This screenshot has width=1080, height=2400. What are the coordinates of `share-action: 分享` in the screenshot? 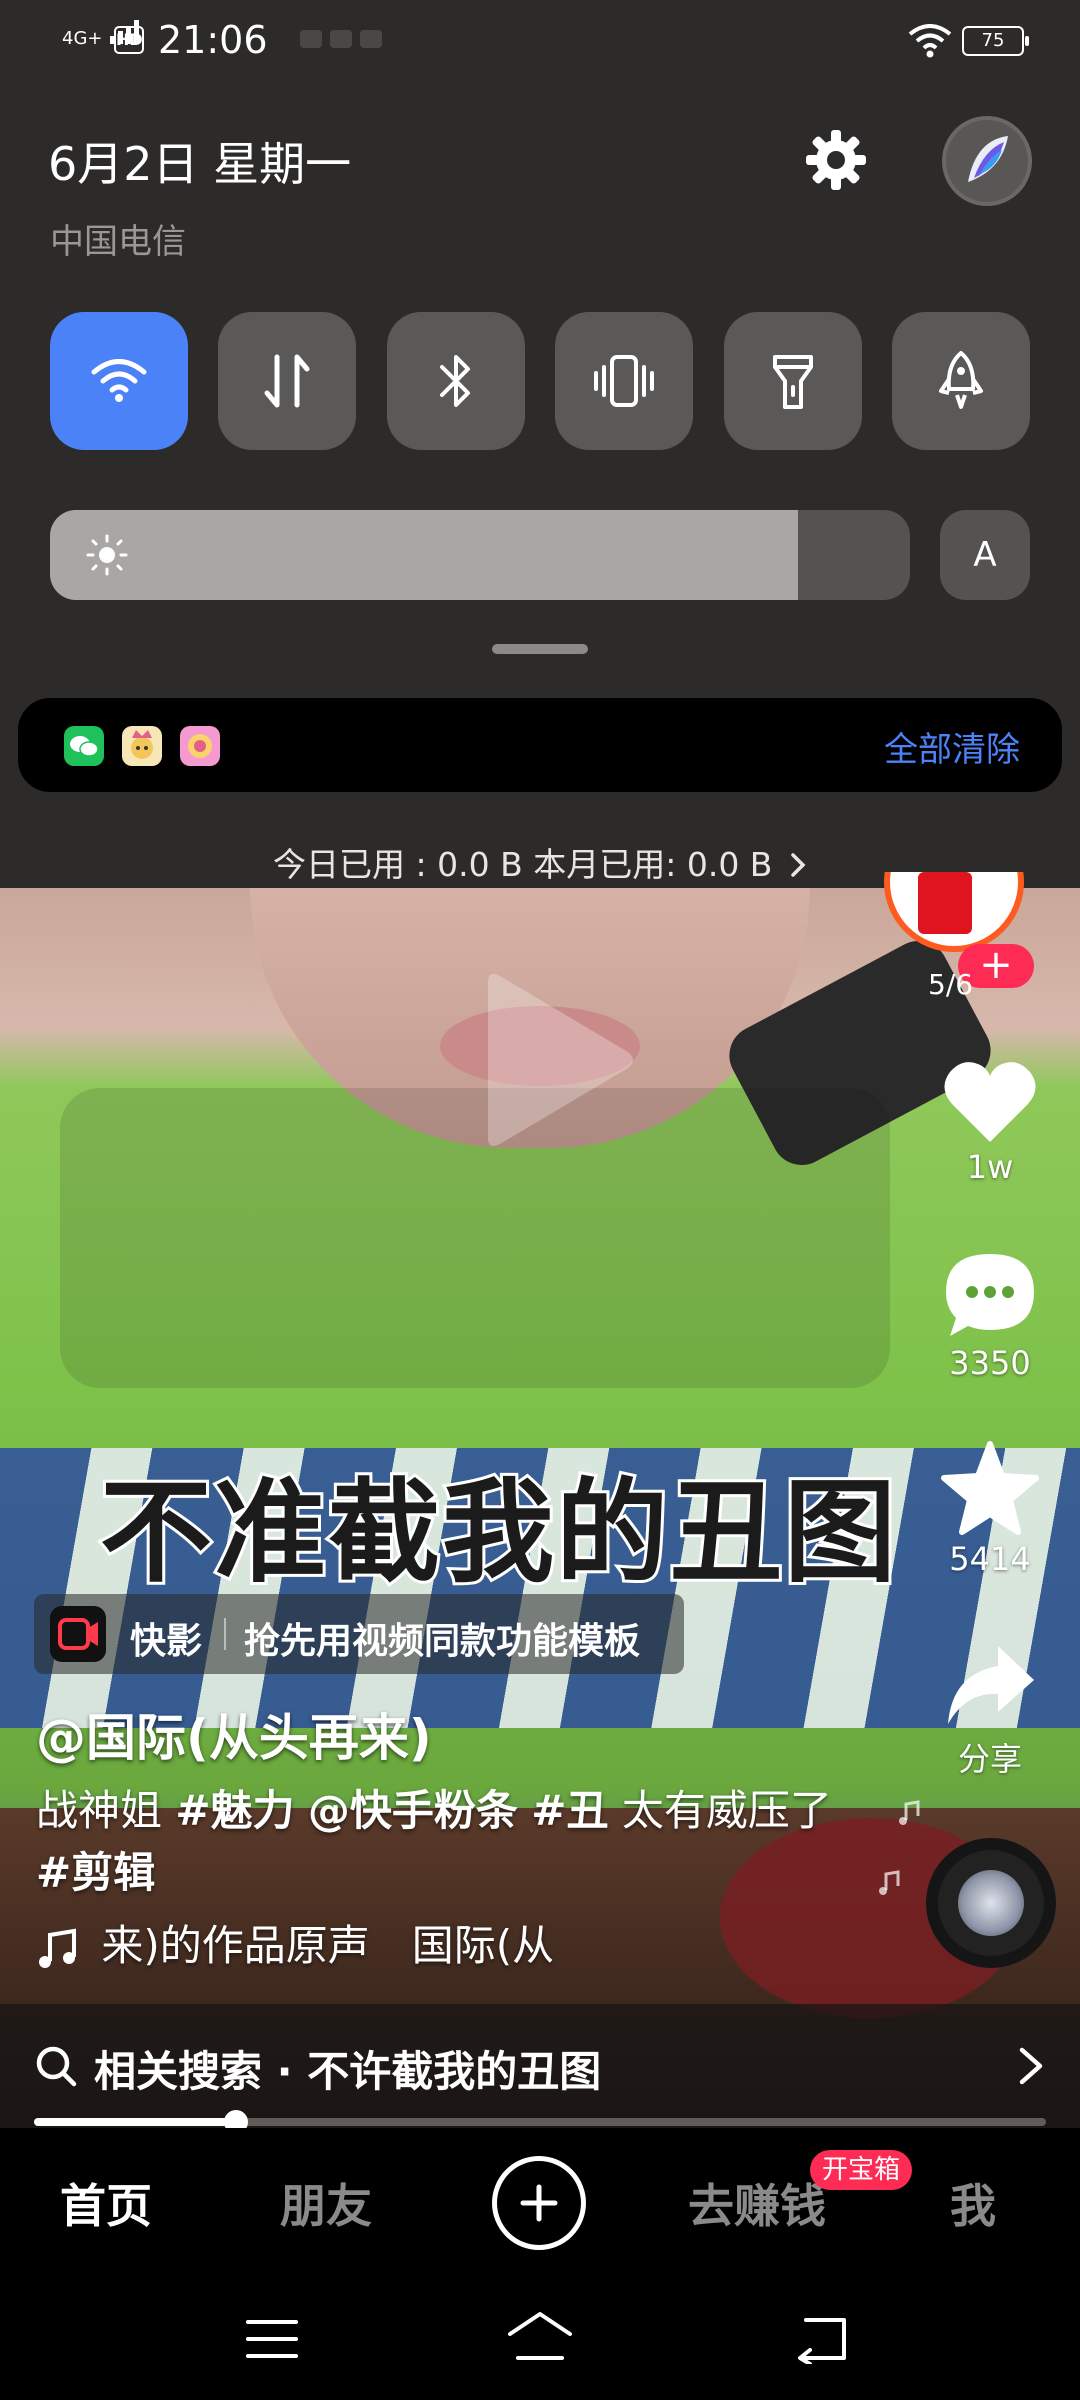 It's located at (990, 1710).